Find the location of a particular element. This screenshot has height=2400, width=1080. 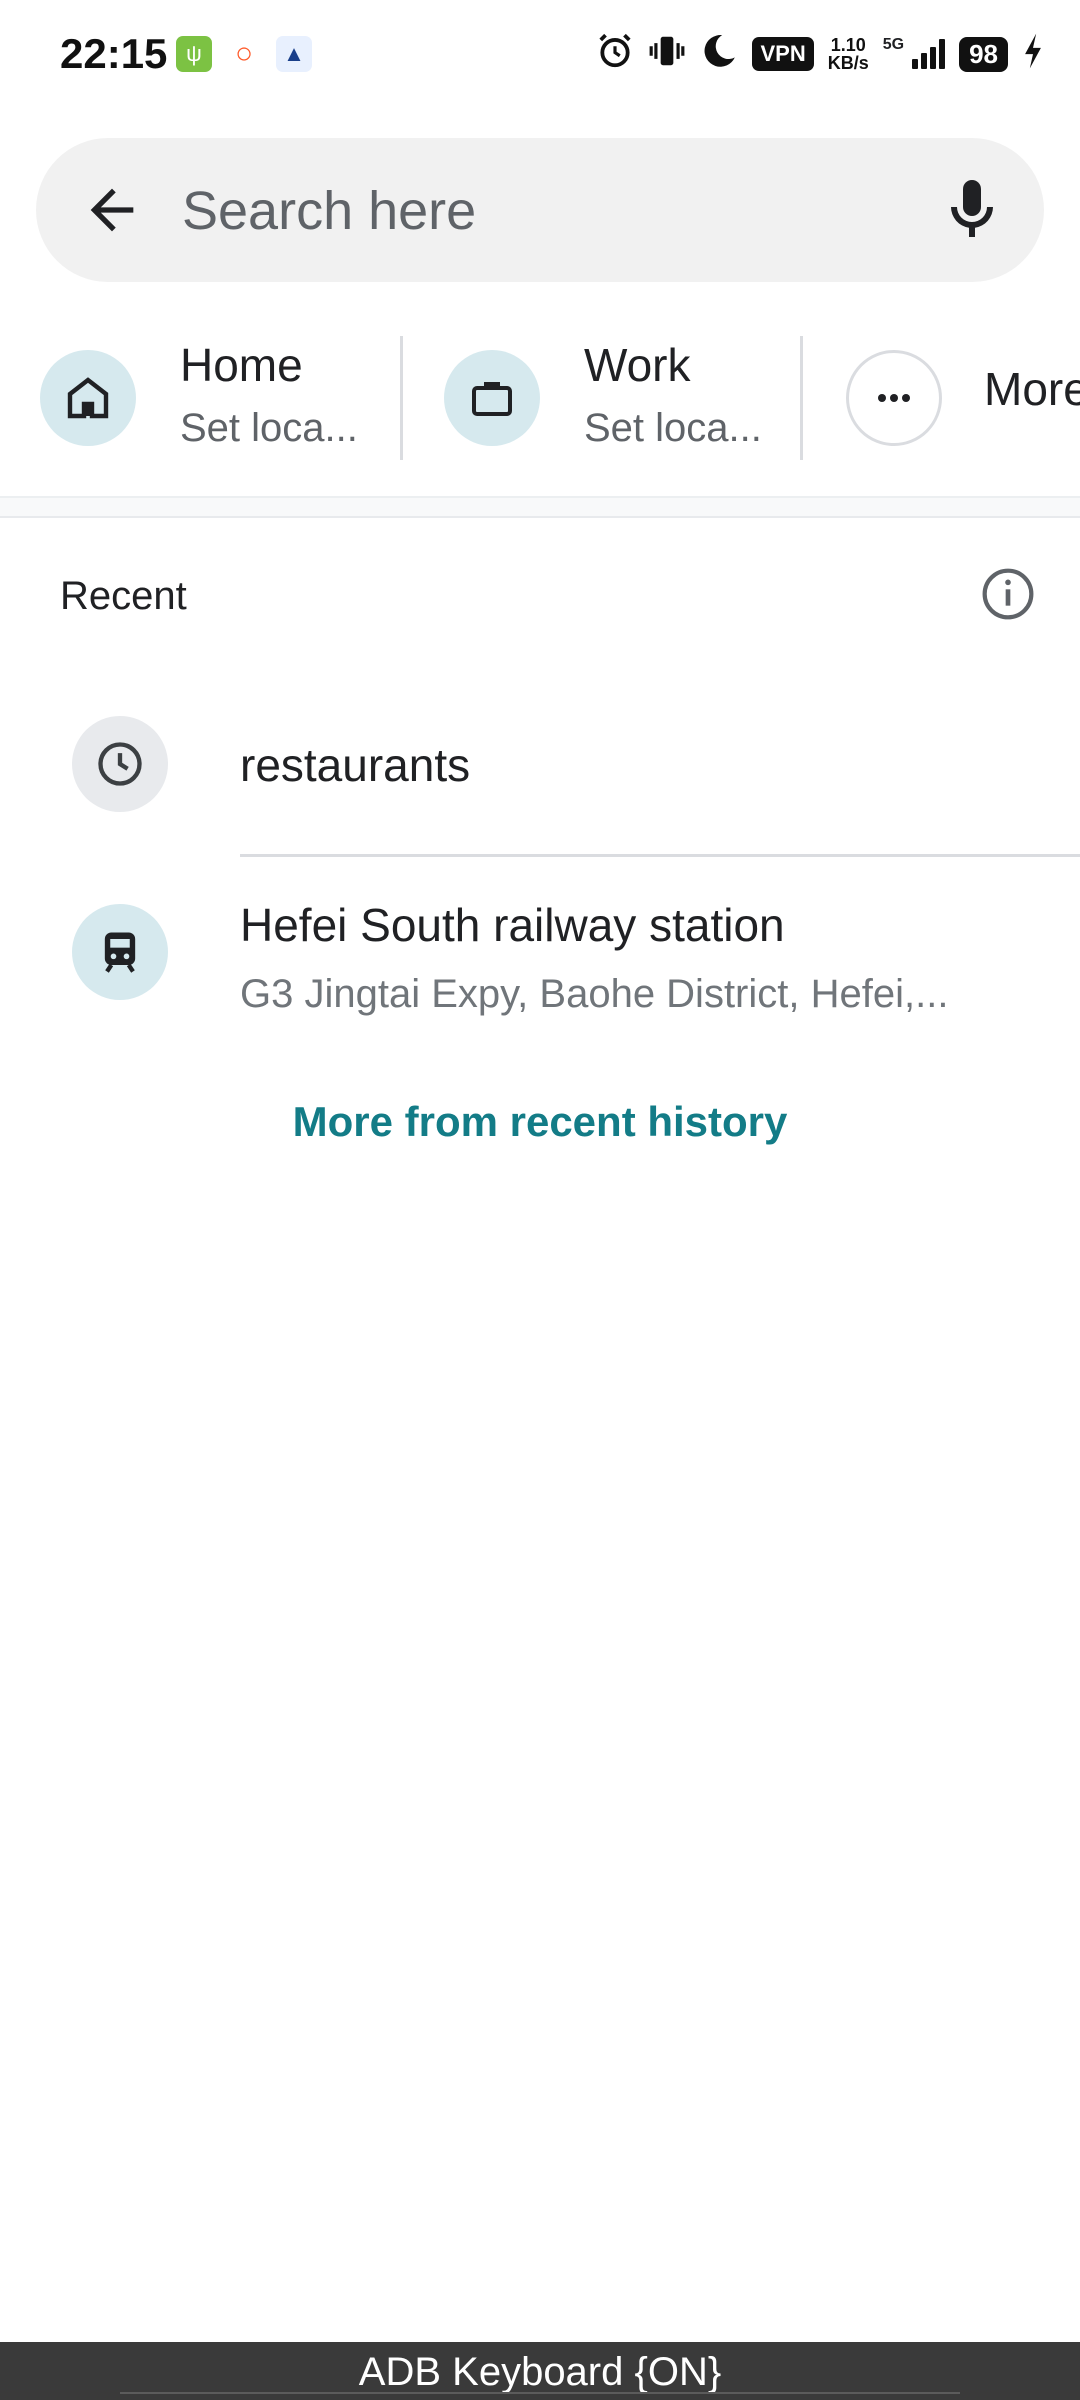

recent-item-title: restaurants is located at coordinates (355, 765).